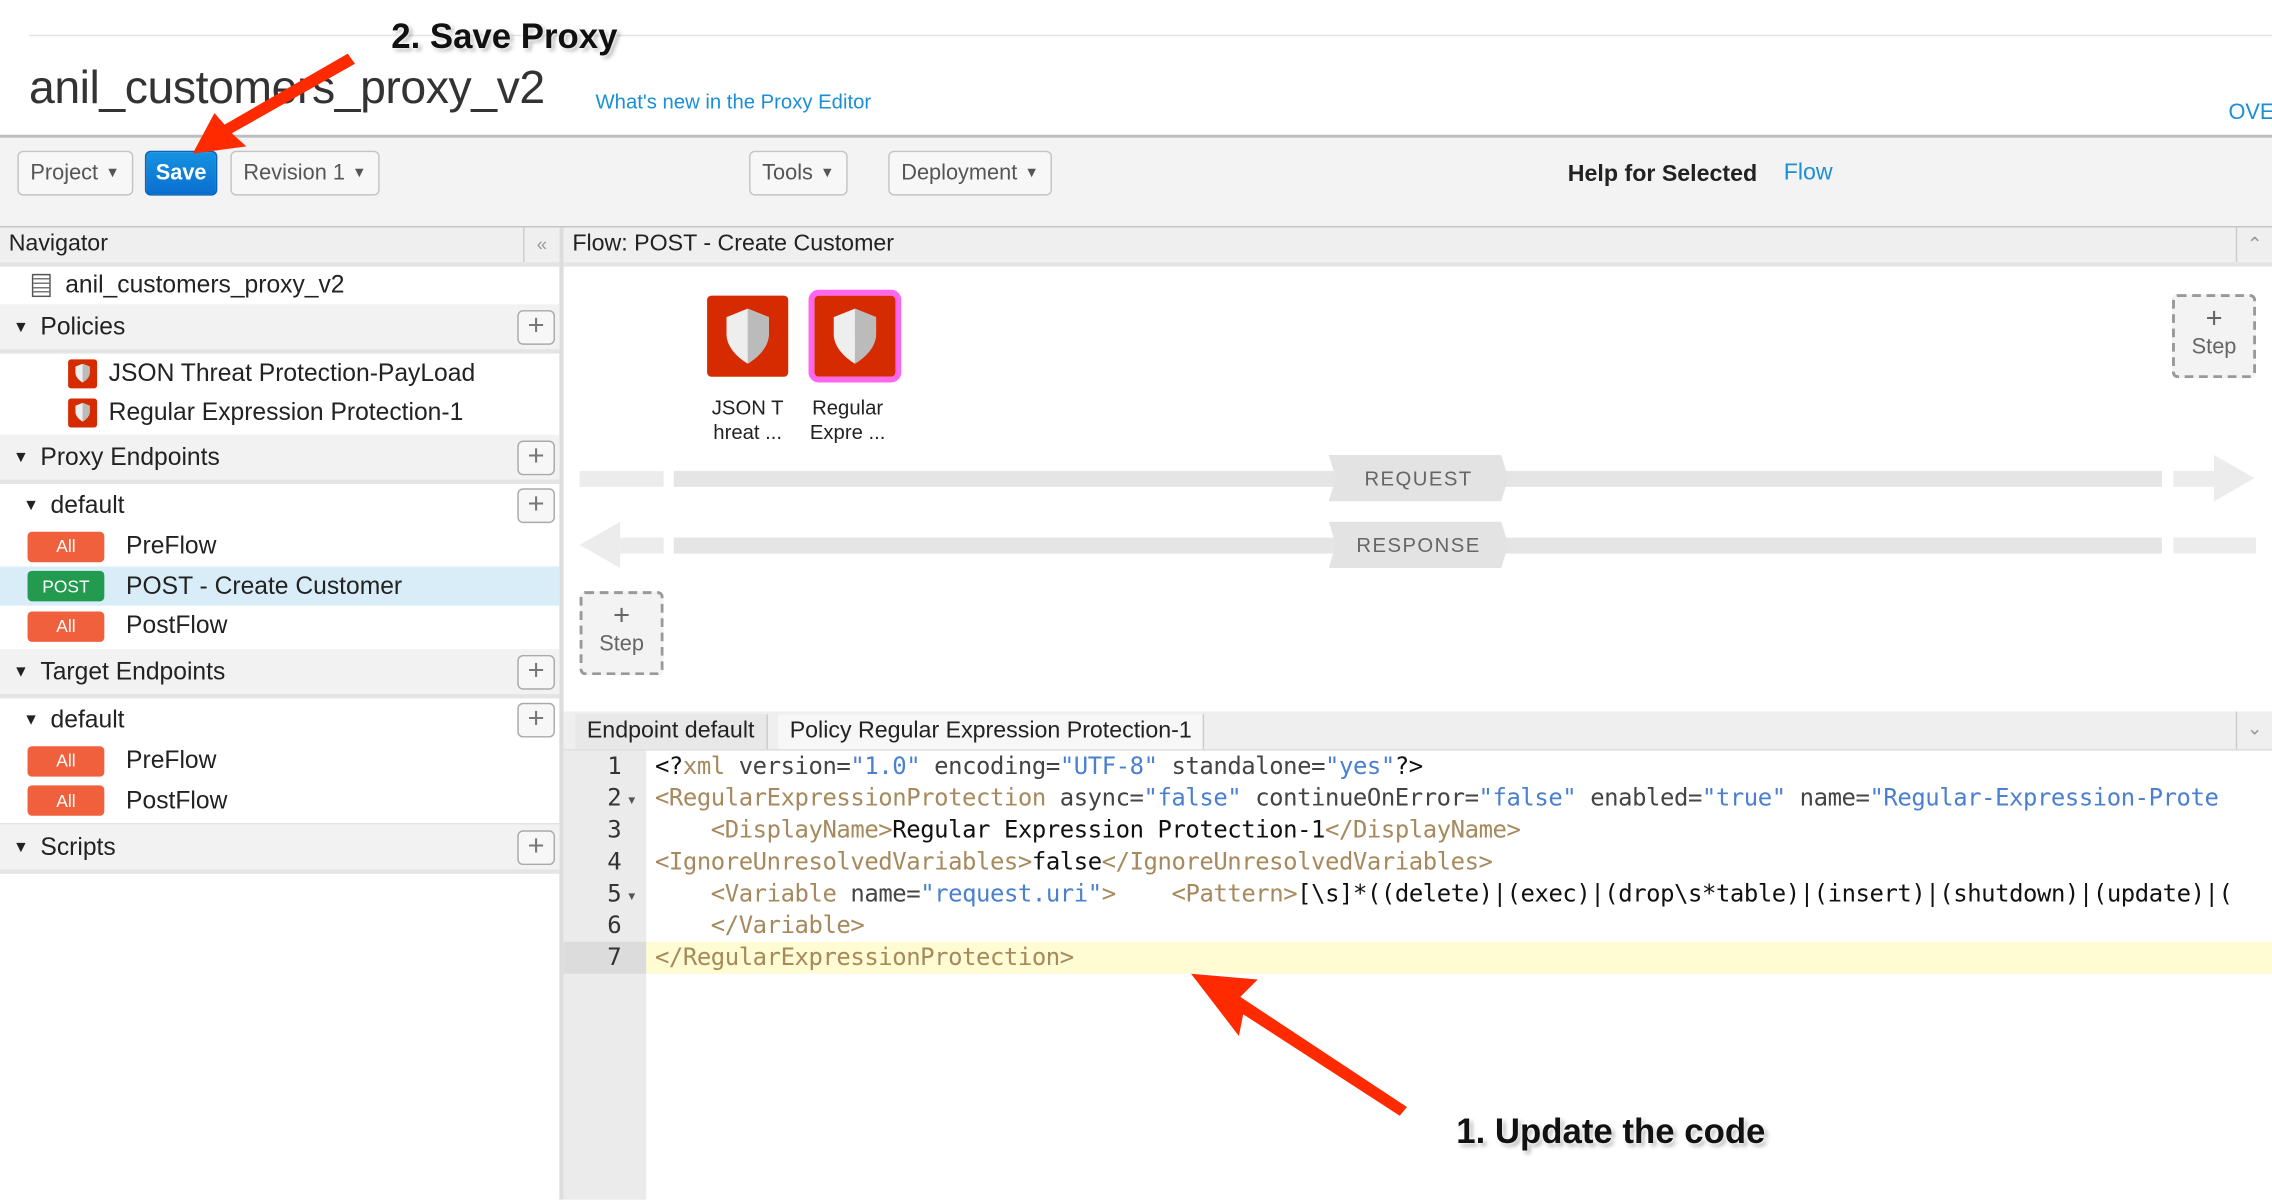  I want to click on arrow-code-annotation, so click(1299, 1044).